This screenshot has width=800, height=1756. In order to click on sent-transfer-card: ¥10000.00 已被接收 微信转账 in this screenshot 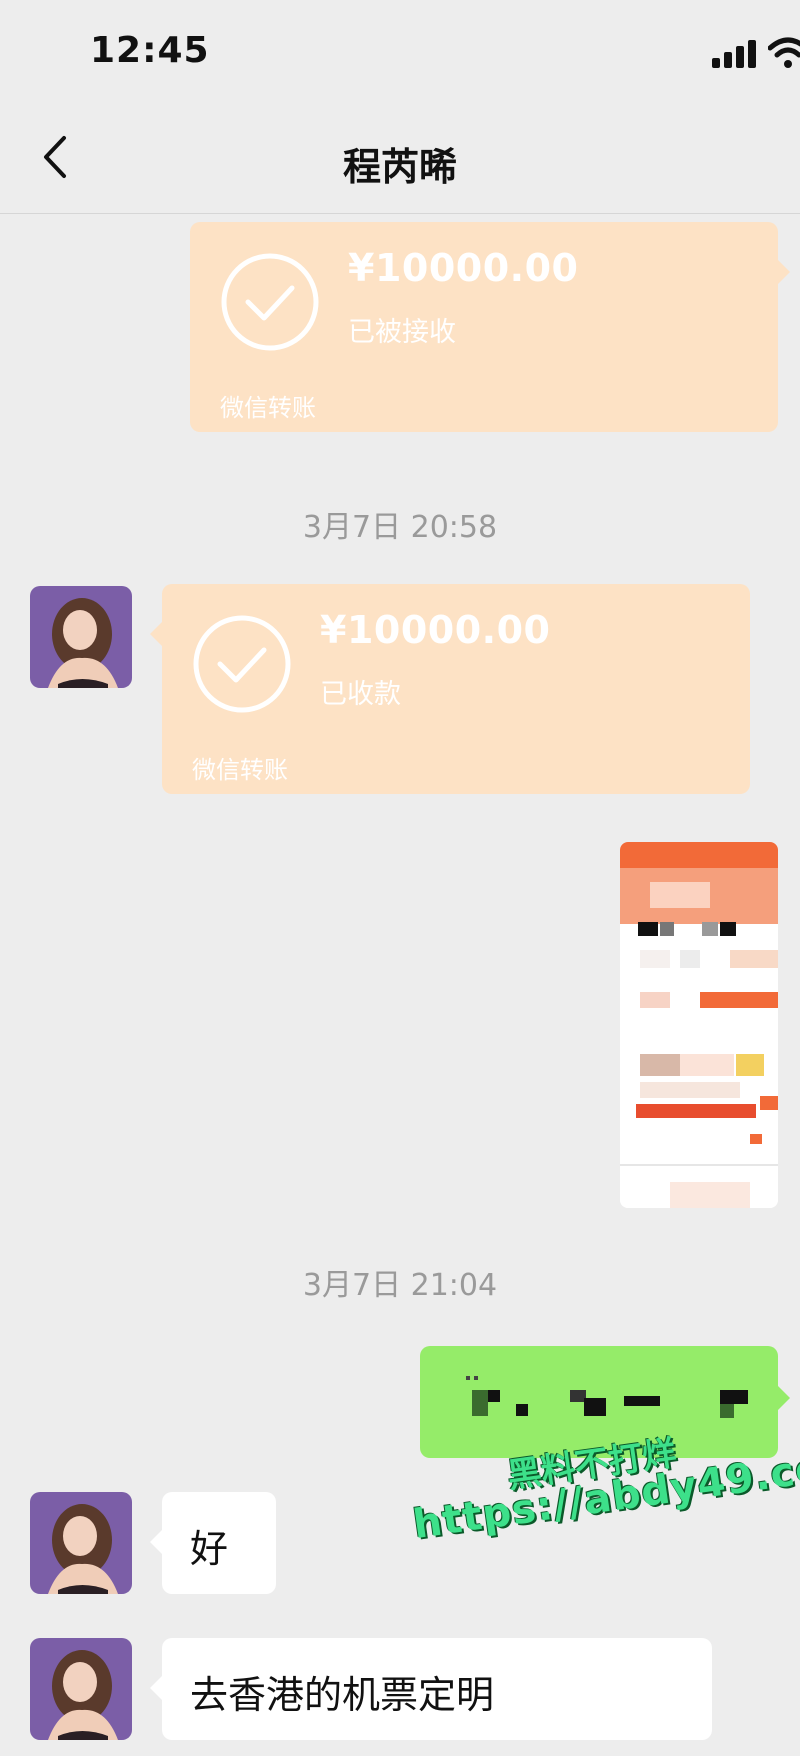, I will do `click(490, 327)`.